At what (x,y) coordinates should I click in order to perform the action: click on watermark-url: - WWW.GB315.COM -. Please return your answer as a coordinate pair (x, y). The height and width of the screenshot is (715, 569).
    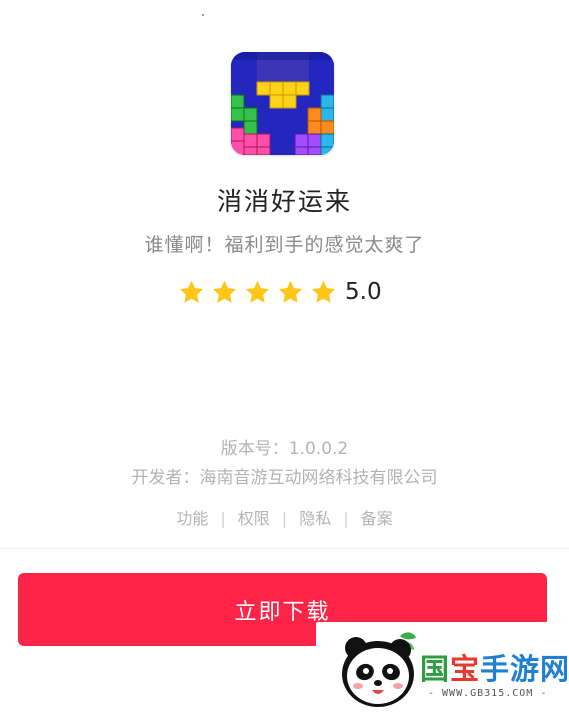
    Looking at the image, I should click on (488, 693).